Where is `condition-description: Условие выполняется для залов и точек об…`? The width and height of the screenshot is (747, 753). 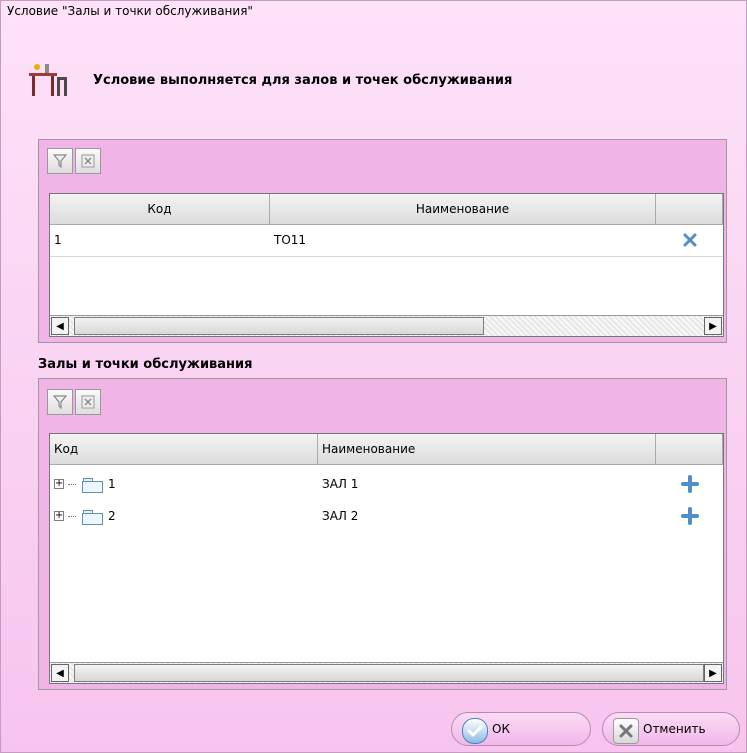 condition-description: Условие выполняется для залов и точек об… is located at coordinates (303, 80).